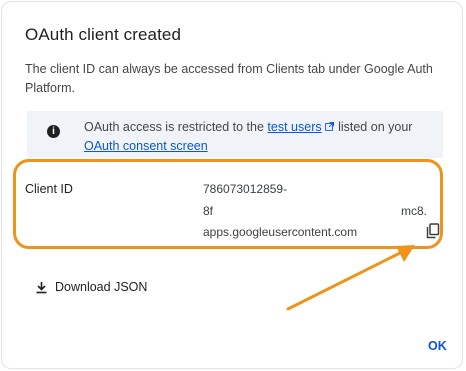 This screenshot has height=371, width=466. What do you see at coordinates (208, 211) in the screenshot?
I see `client-id-value-line2: 8f` at bounding box center [208, 211].